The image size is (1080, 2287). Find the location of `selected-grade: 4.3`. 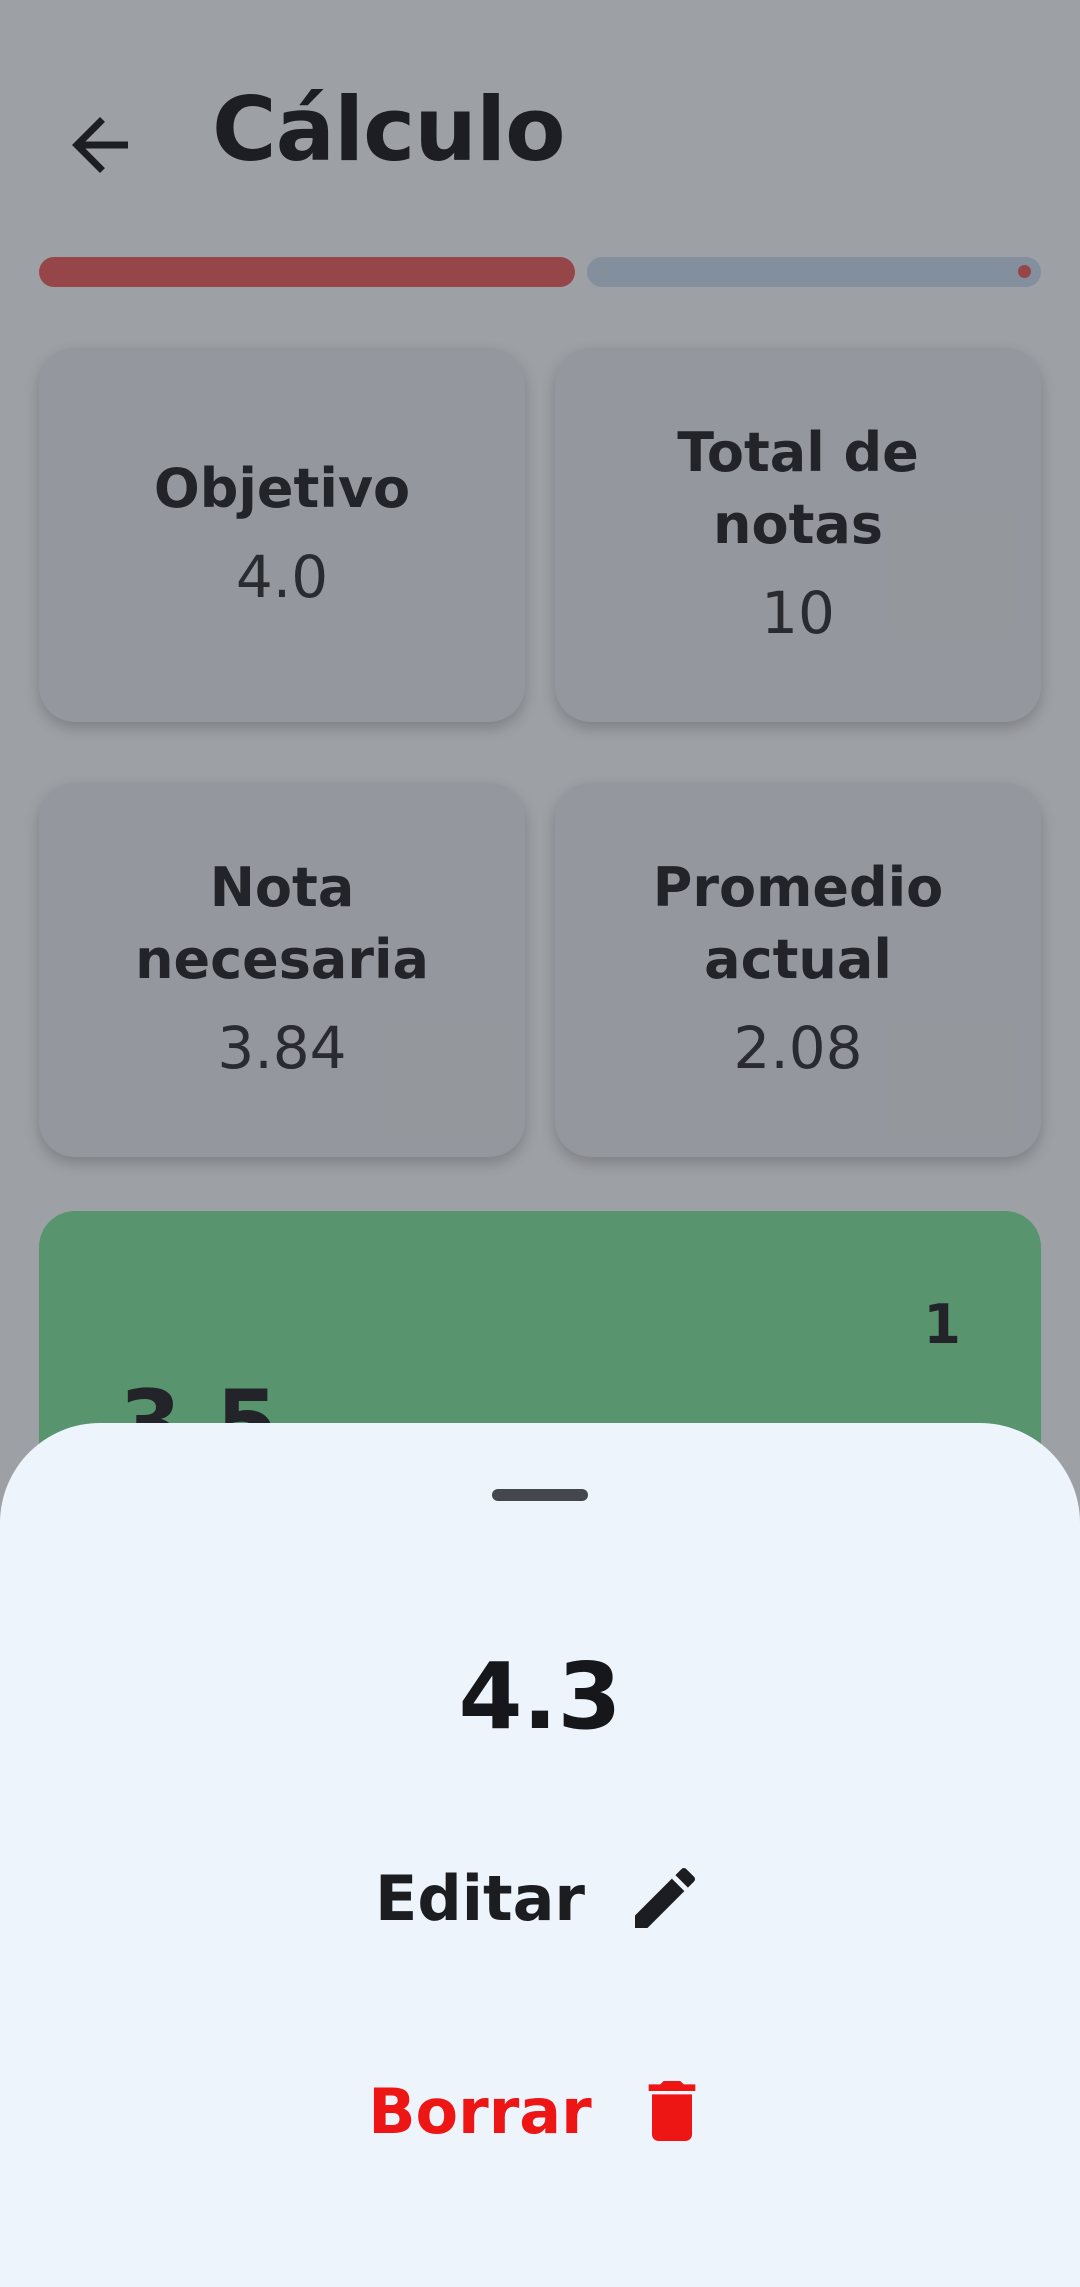

selected-grade: 4.3 is located at coordinates (540, 1696).